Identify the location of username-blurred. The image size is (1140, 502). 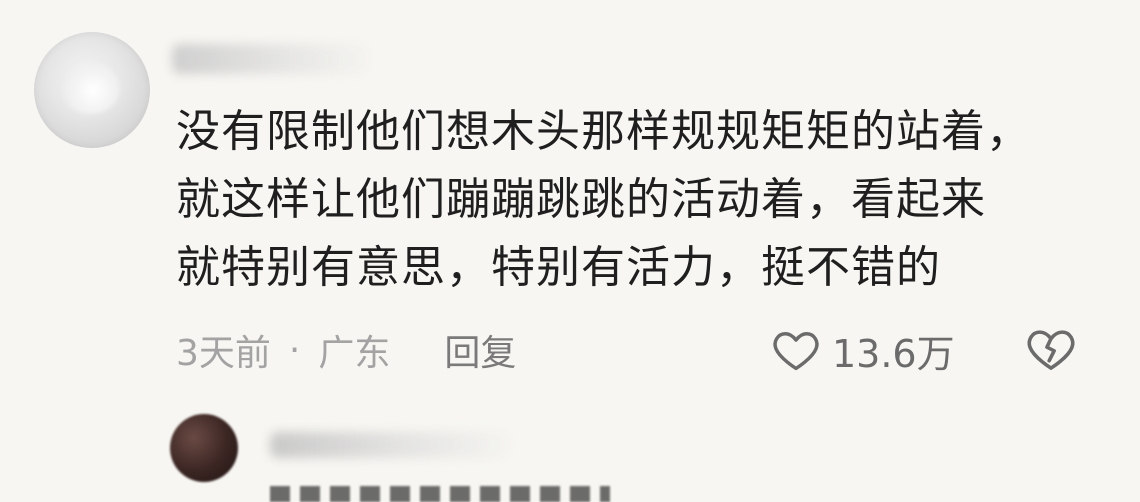
(270, 59).